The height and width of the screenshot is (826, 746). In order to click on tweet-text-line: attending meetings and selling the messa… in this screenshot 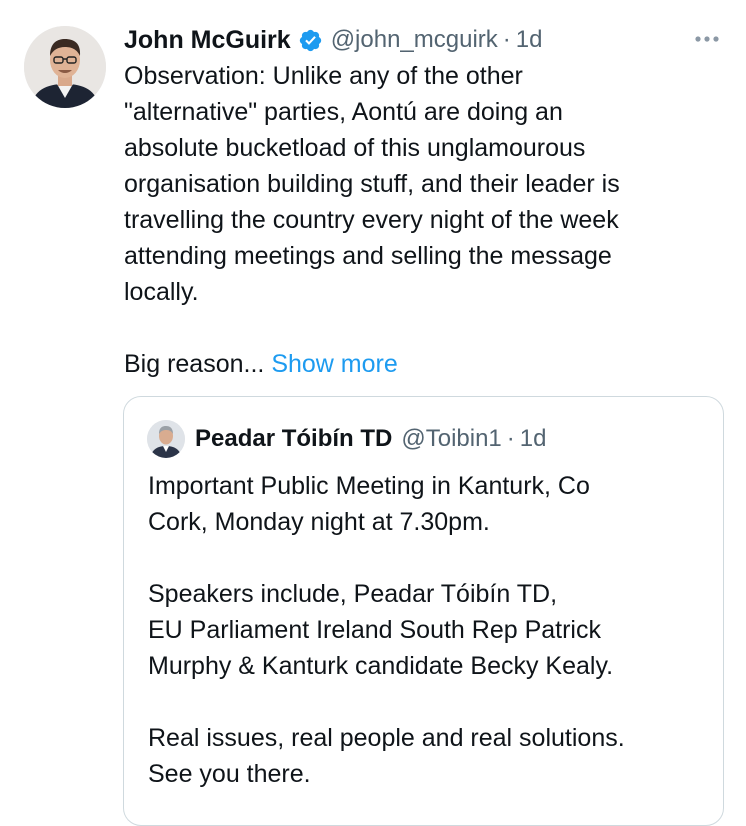, I will do `click(368, 256)`.